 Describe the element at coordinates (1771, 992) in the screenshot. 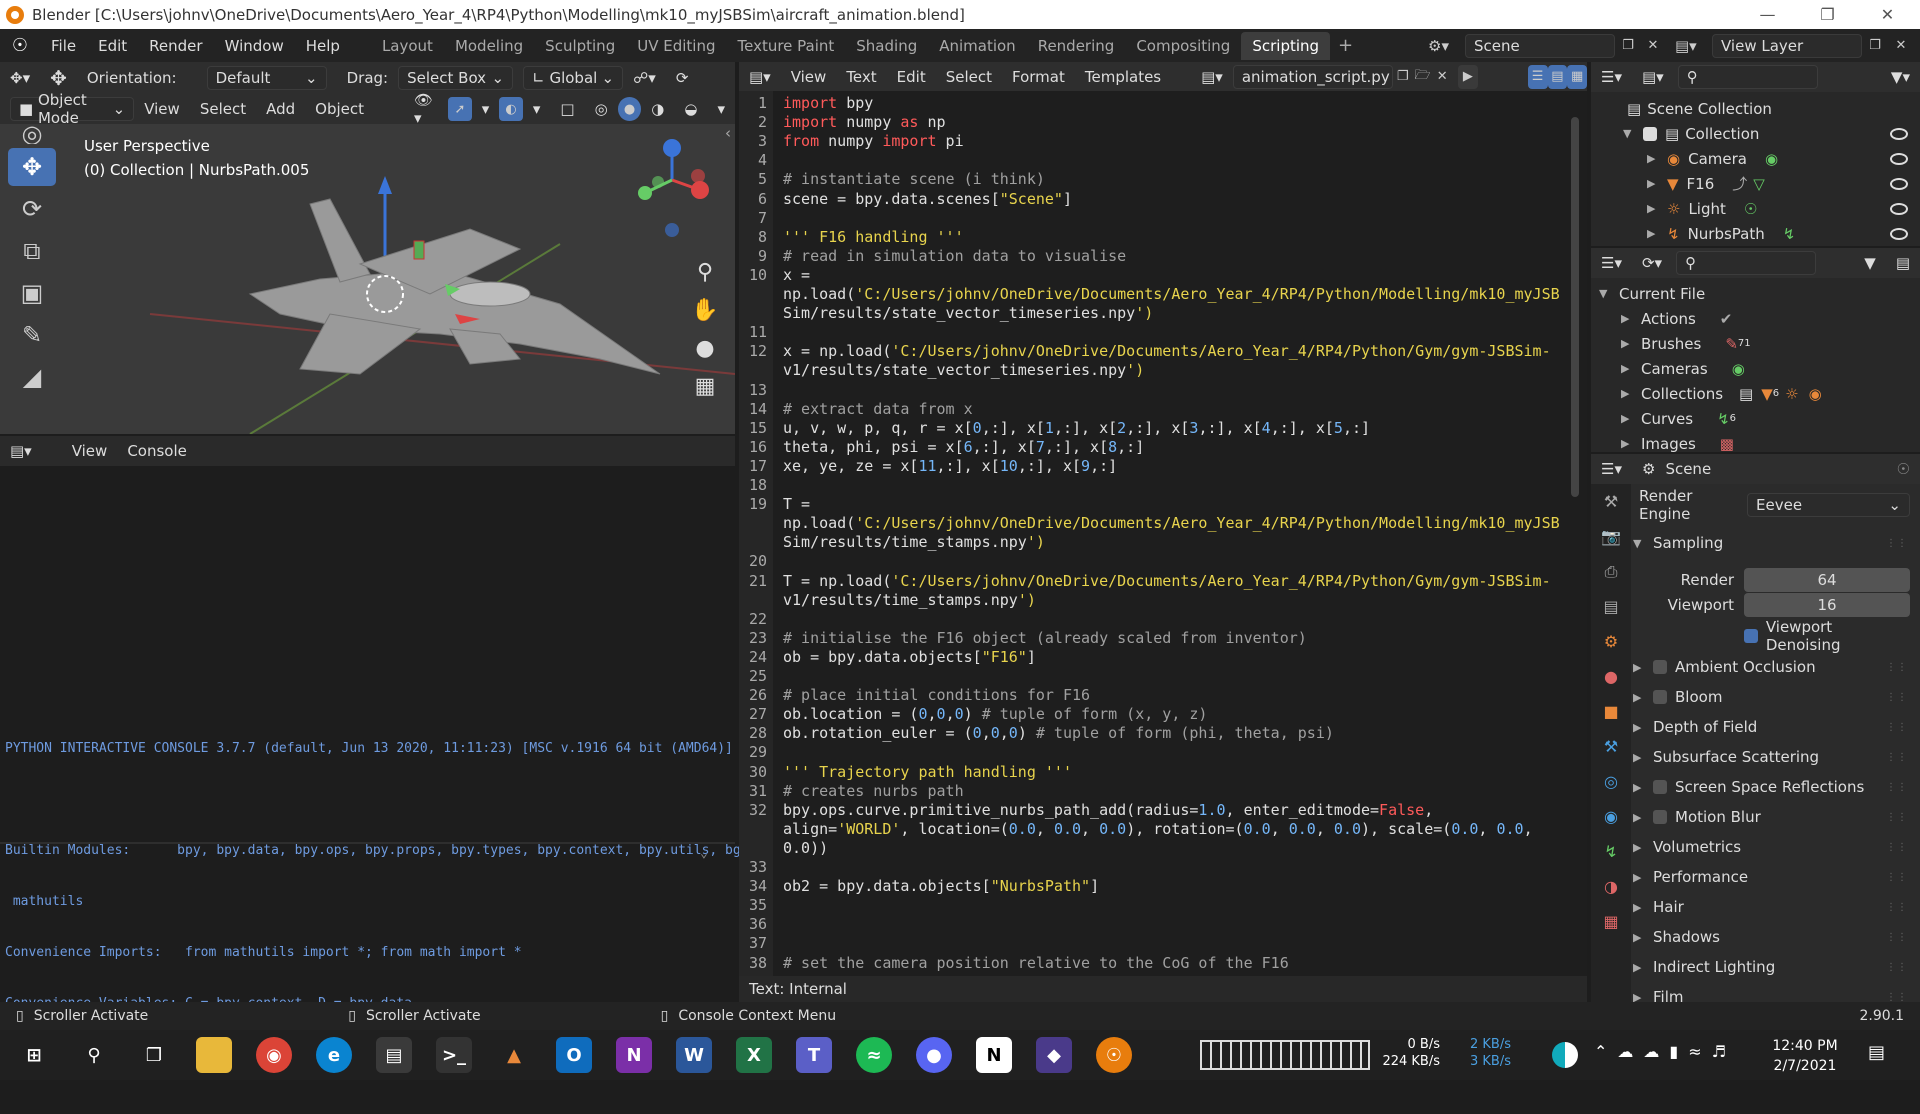

I see `panel-header: ▶ Film ⋮⋮` at that location.